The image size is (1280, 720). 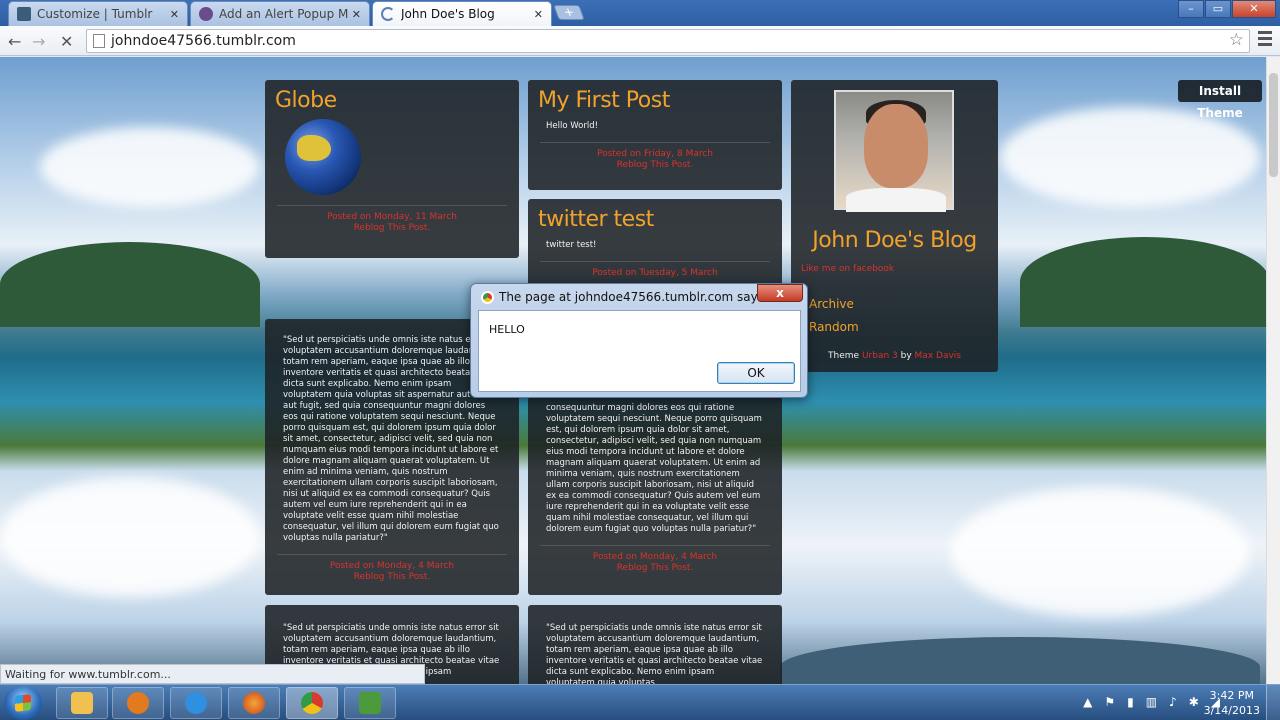 I want to click on clock-time: 3:42 PM, so click(x=1231, y=695).